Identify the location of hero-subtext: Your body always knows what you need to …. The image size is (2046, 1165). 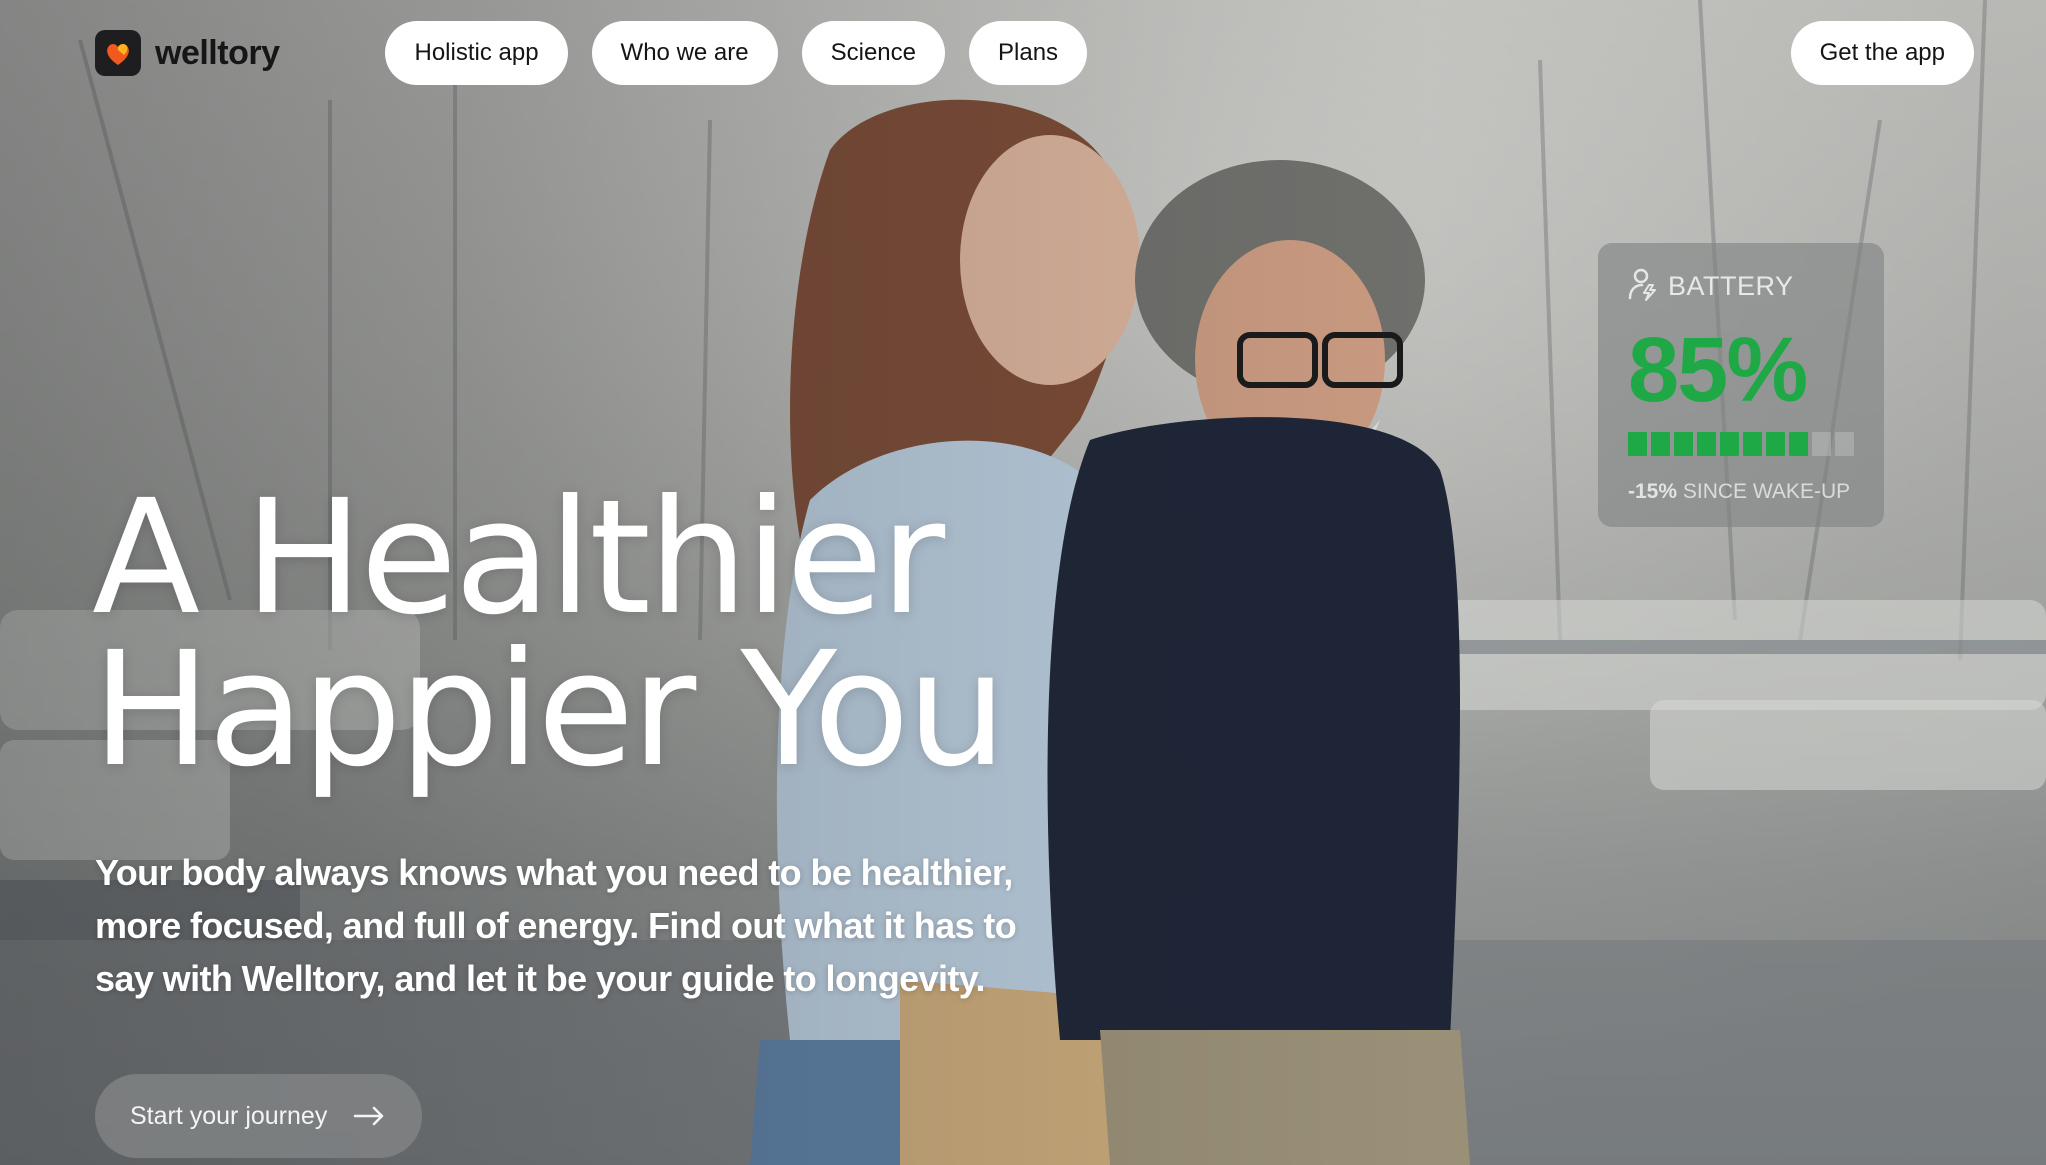
(556, 925).